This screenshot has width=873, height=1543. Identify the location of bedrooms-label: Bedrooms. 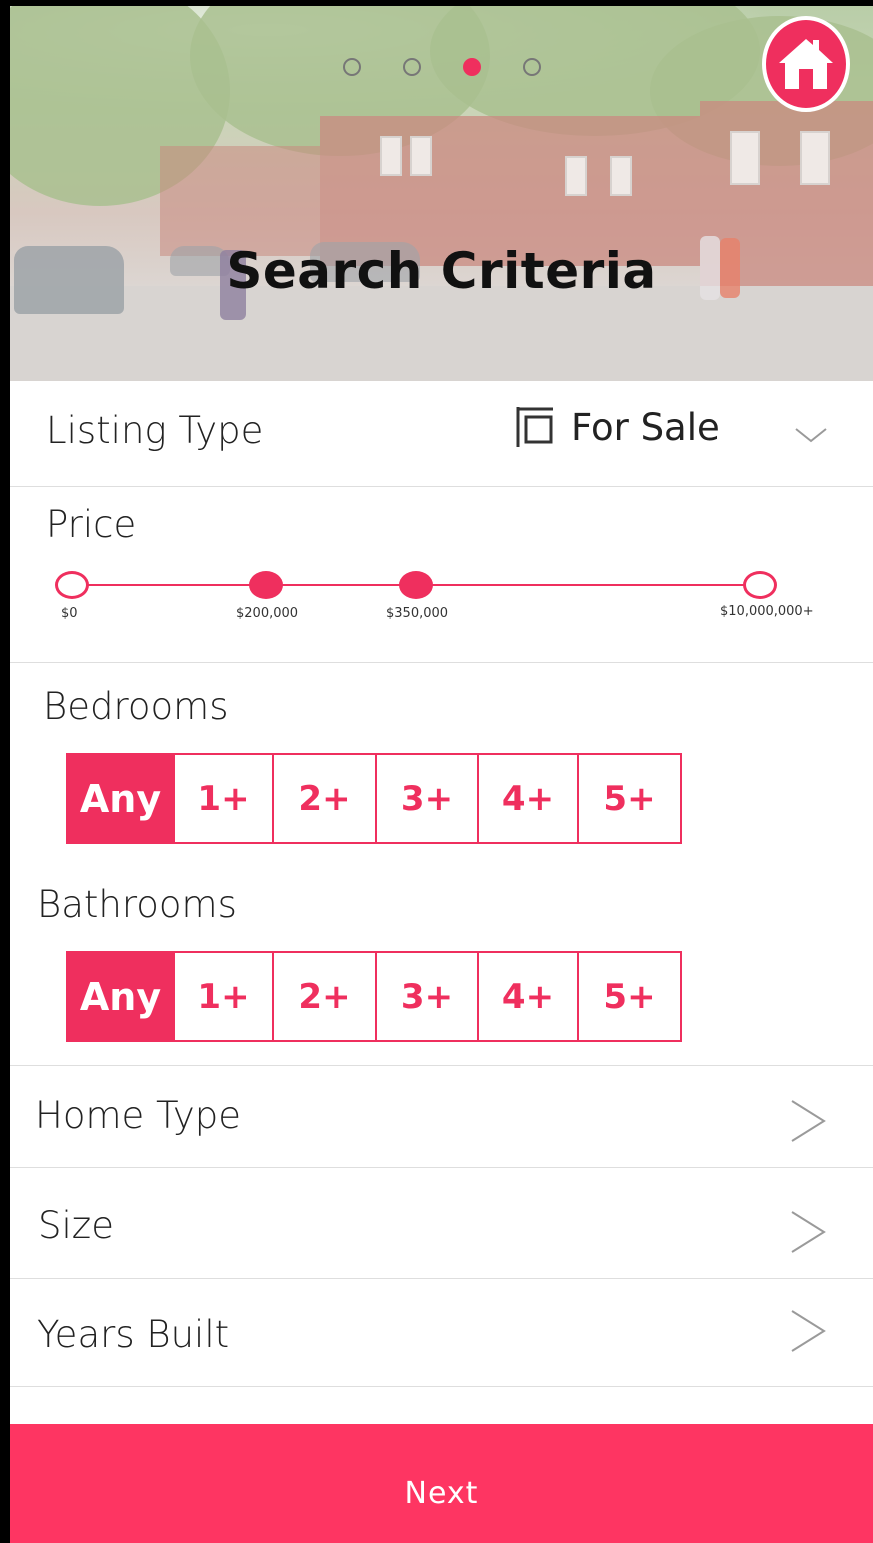
(136, 706).